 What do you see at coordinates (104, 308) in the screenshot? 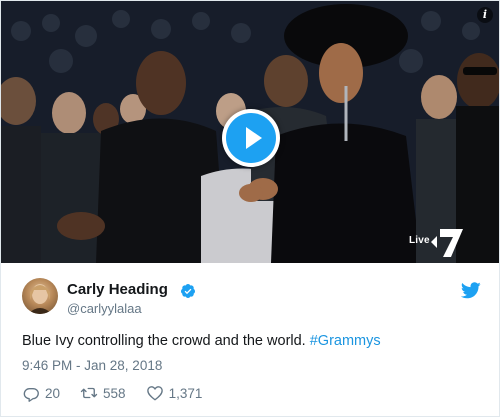
I see `author-handle: @carlyylalaa` at bounding box center [104, 308].